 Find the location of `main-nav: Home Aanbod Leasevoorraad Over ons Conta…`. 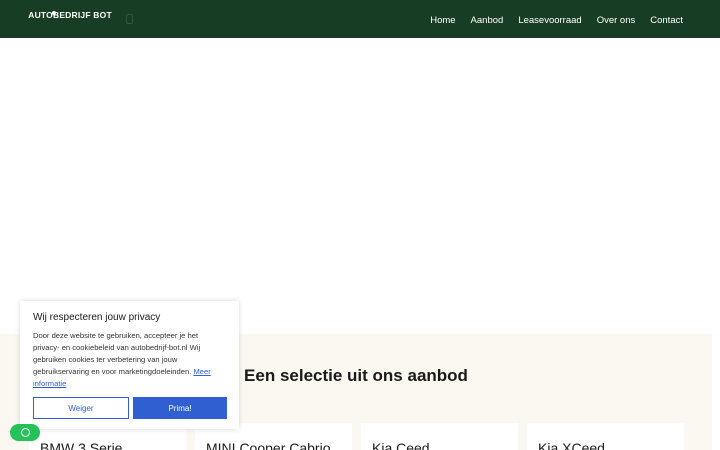

main-nav: Home Aanbod Leasevoorraad Over ons Conta… is located at coordinates (556, 20).